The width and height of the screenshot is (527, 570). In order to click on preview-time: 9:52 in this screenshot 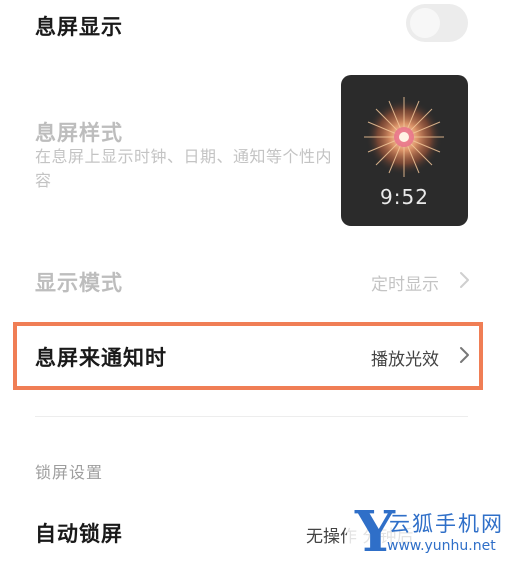, I will do `click(404, 197)`.